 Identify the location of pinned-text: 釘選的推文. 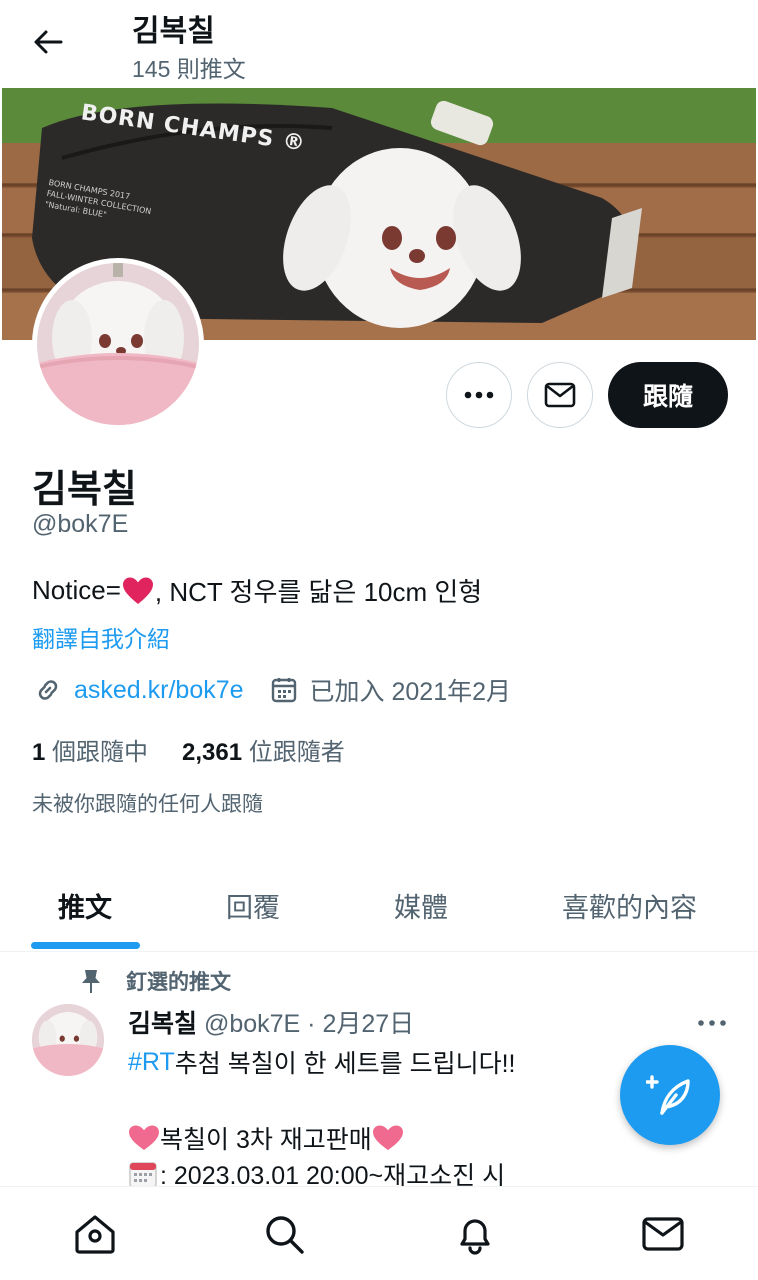
(178, 982).